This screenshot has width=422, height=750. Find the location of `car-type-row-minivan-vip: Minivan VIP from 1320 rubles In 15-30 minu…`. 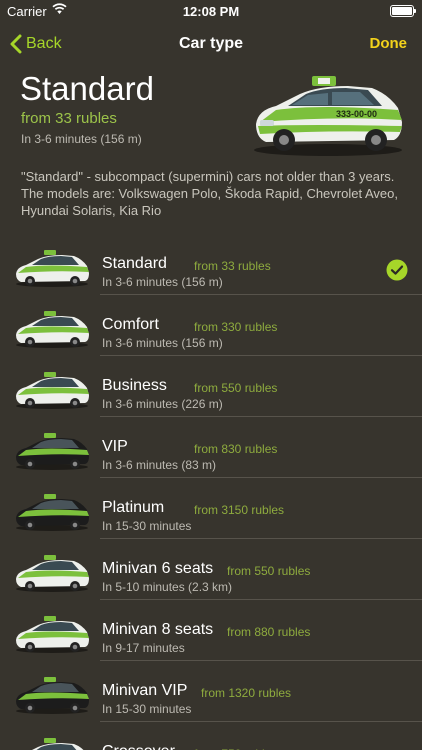

car-type-row-minivan-vip: Minivan VIP from 1320 rubles In 15-30 minu… is located at coordinates (211, 691).